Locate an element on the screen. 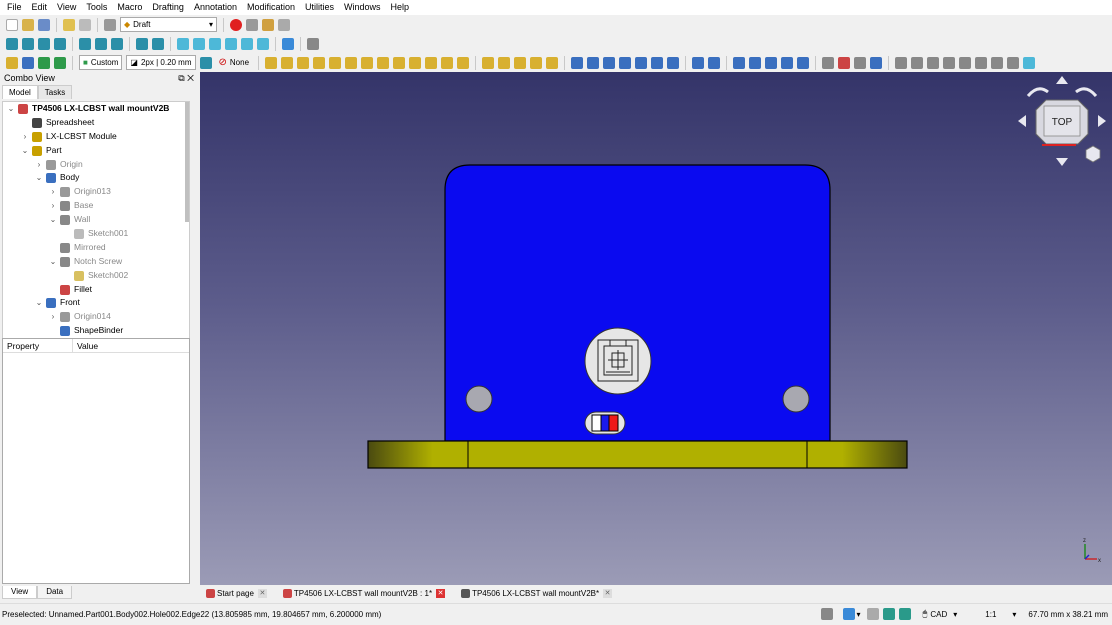 This screenshot has width=1112, height=625. fit-selection-icon is located at coordinates (28, 43).